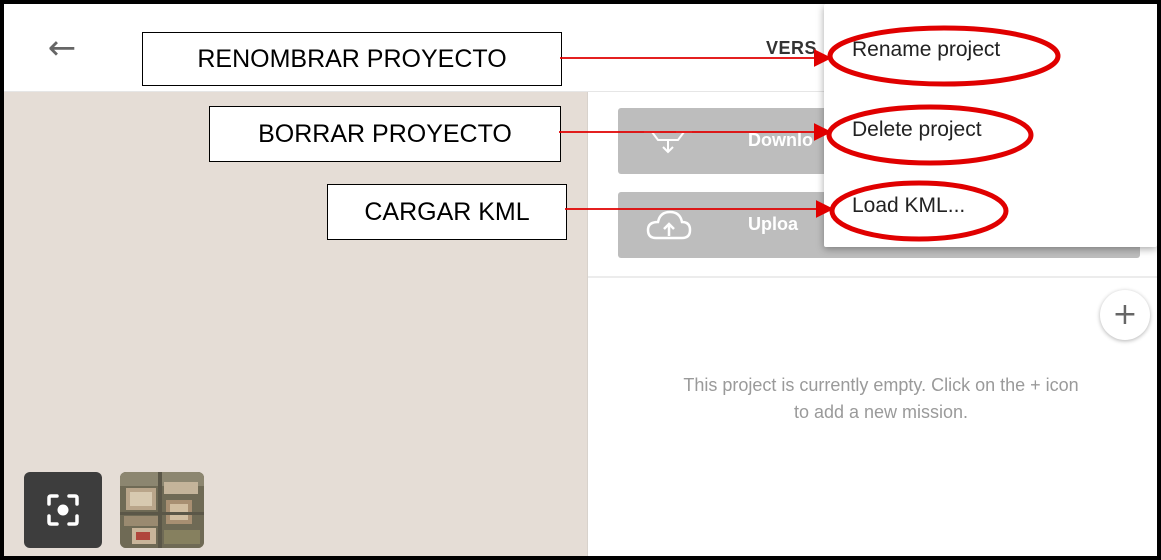  Describe the element at coordinates (447, 212) in the screenshot. I see `annotation-load-kml: CARGAR KML` at that location.